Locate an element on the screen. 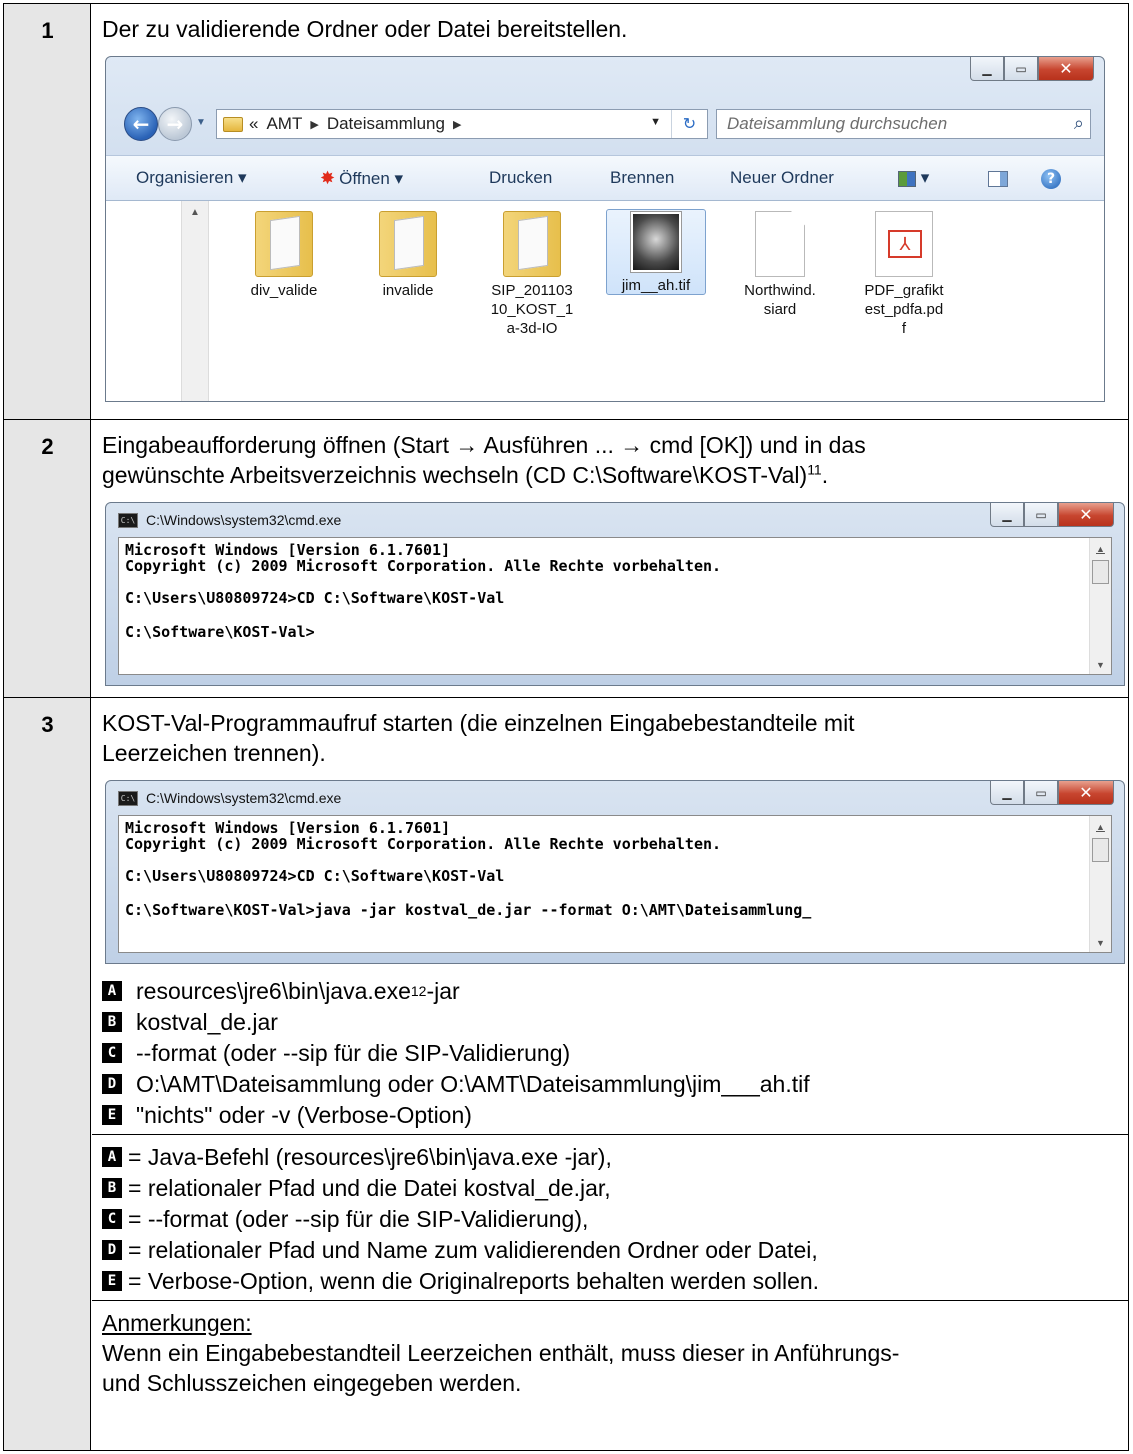 The height and width of the screenshot is (1454, 1133). folder-icon is located at coordinates (532, 244).